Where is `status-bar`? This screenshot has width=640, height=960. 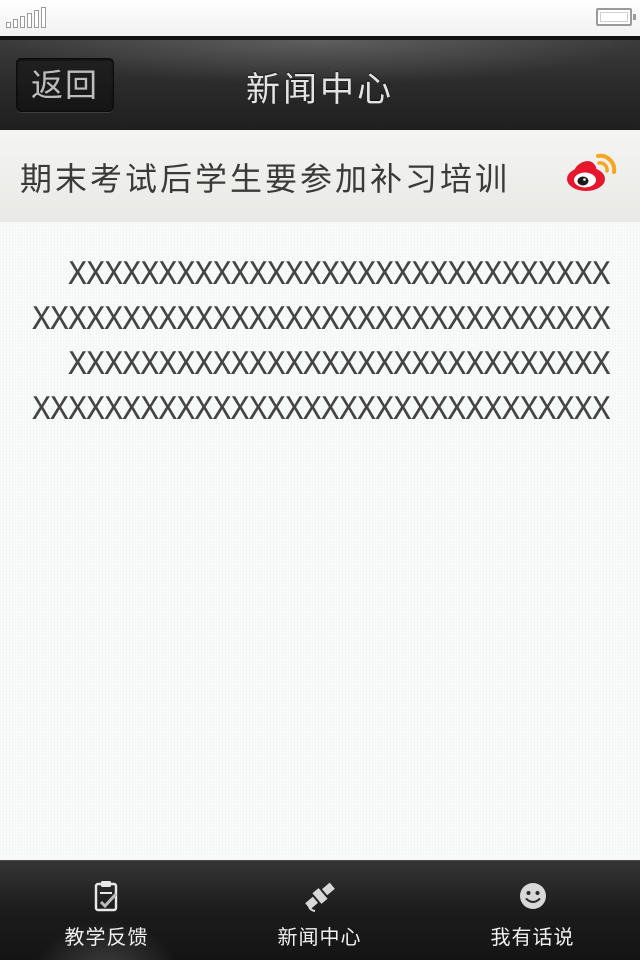
status-bar is located at coordinates (320, 18).